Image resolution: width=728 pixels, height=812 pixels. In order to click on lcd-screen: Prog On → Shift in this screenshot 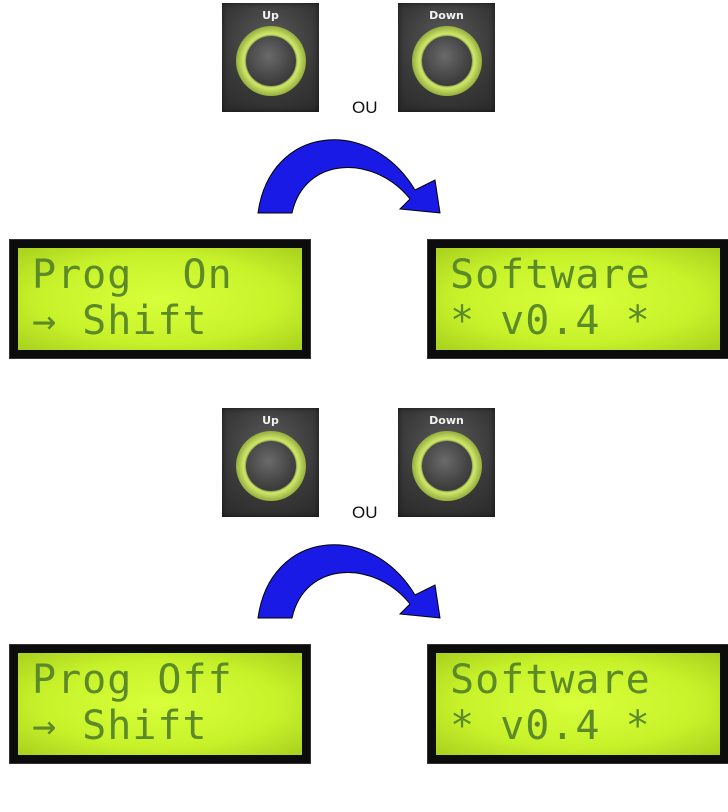, I will do `click(160, 299)`.